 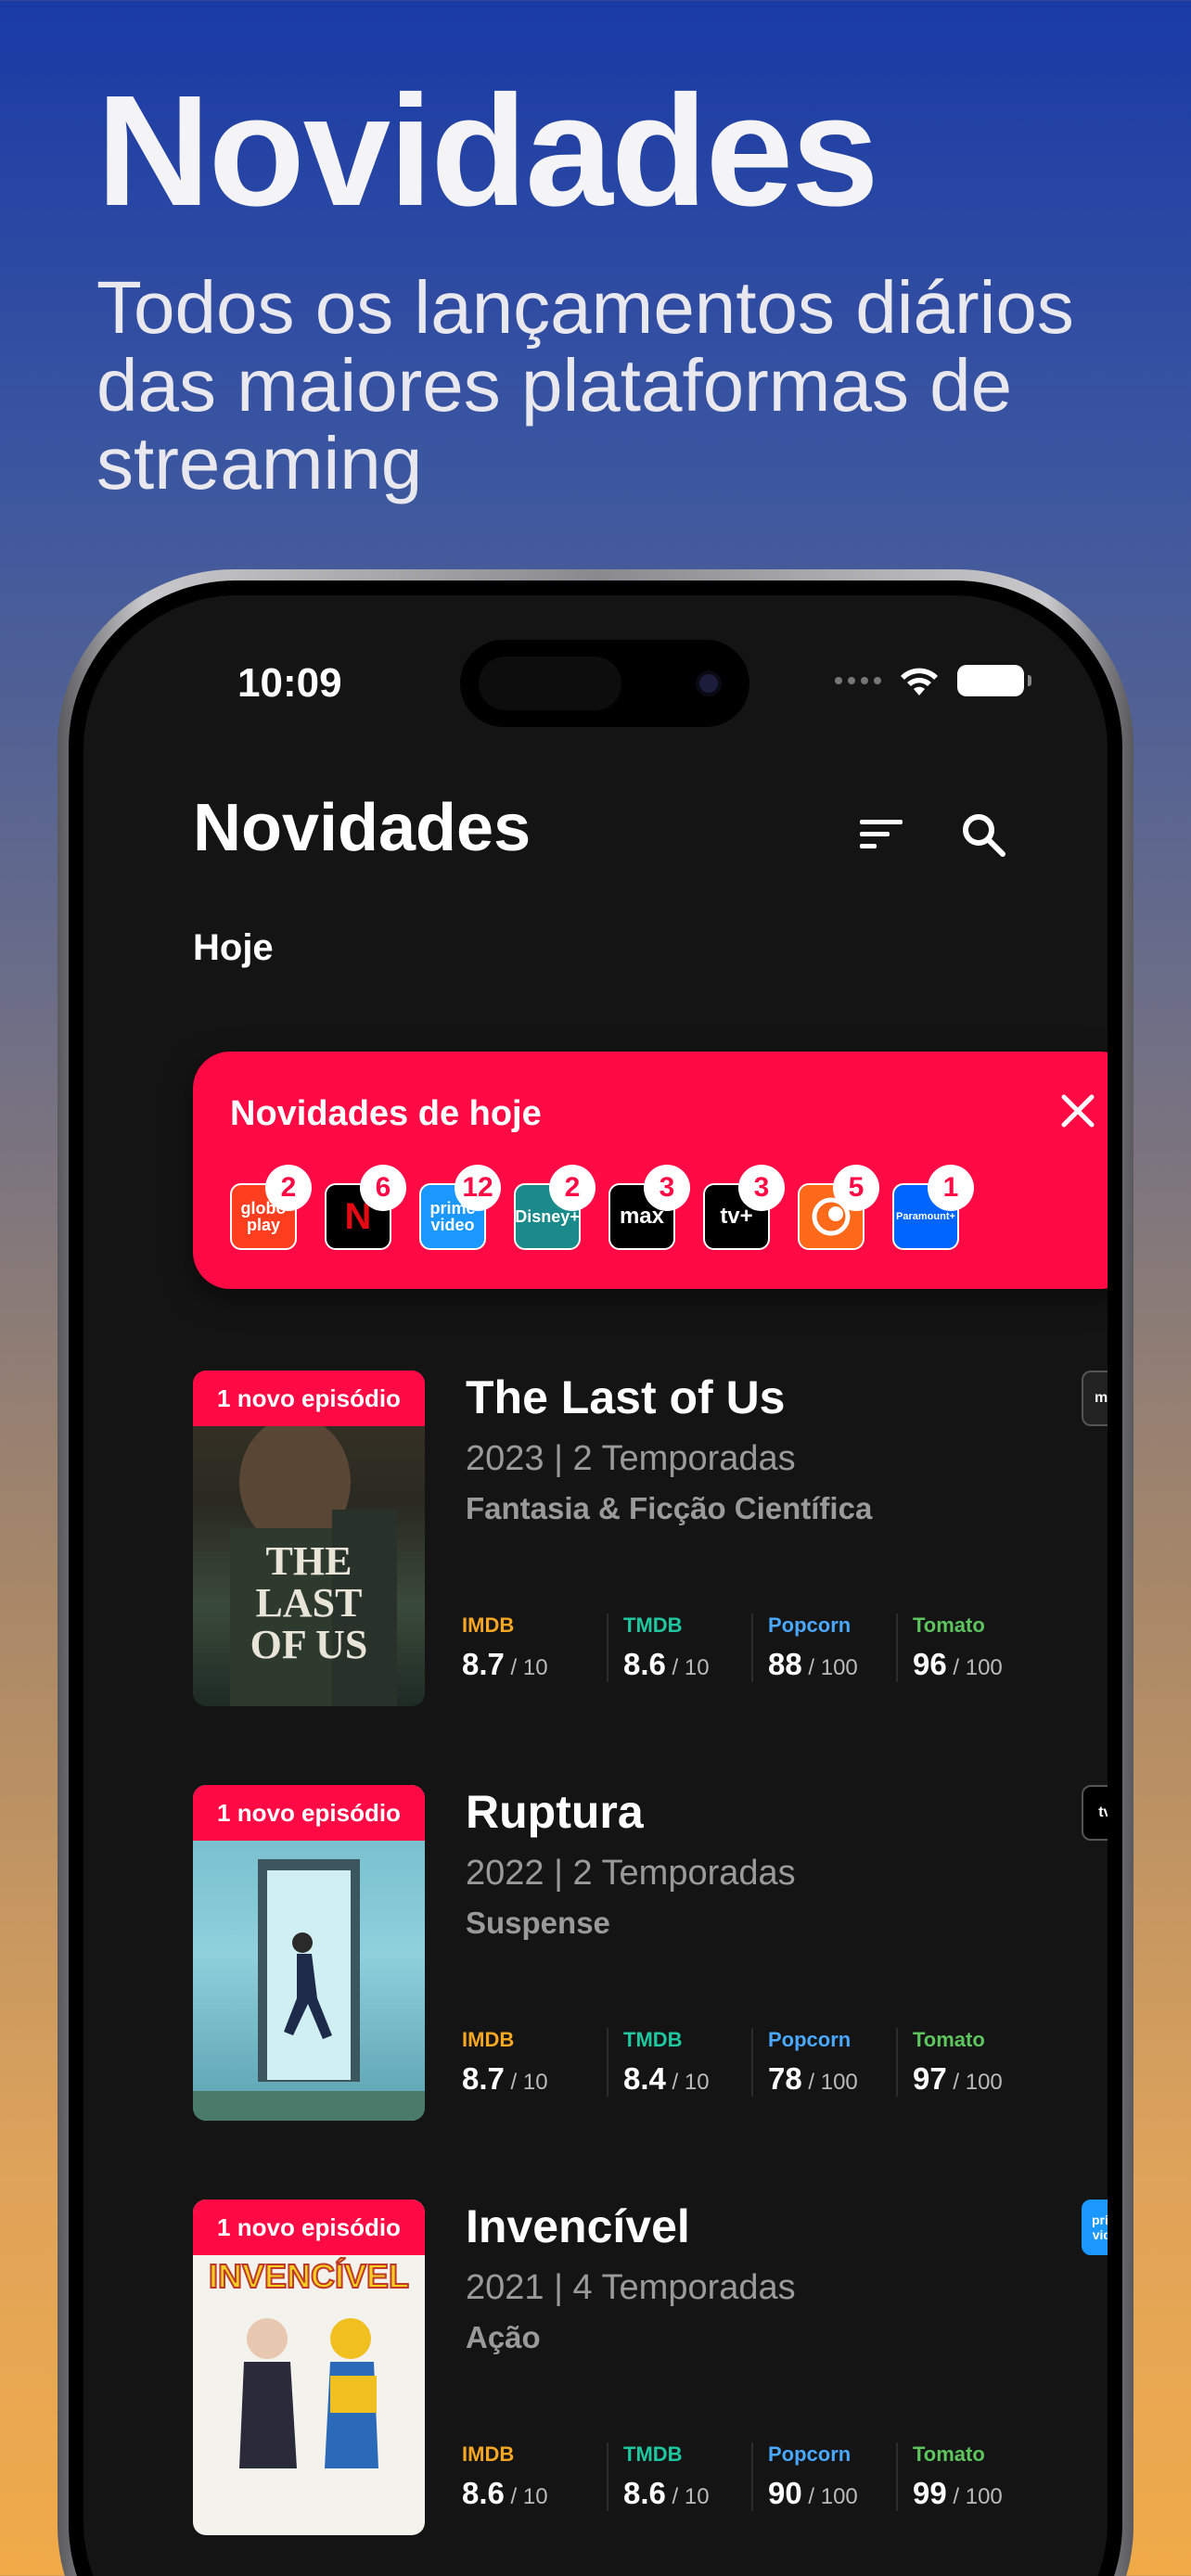 I want to click on rating-value: 97, so click(x=930, y=2078).